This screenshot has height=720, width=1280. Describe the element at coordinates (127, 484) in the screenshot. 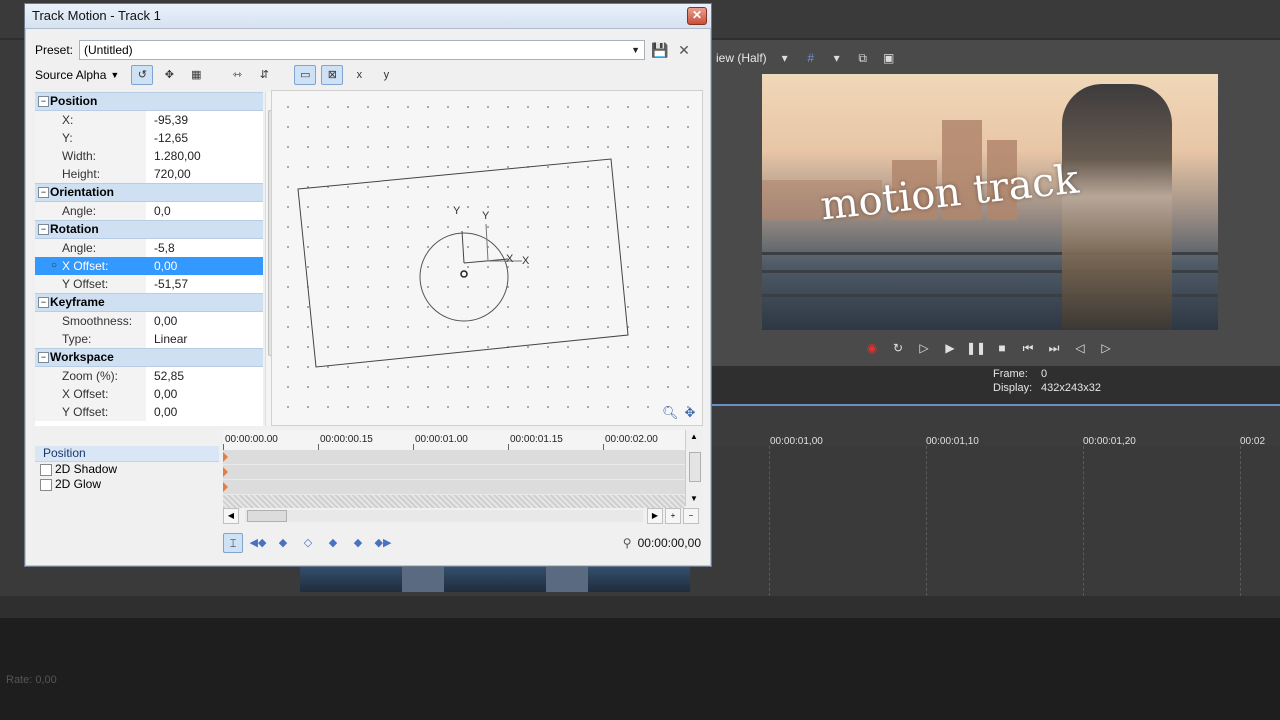

I see `track-2d-glow: 2D Glow` at that location.